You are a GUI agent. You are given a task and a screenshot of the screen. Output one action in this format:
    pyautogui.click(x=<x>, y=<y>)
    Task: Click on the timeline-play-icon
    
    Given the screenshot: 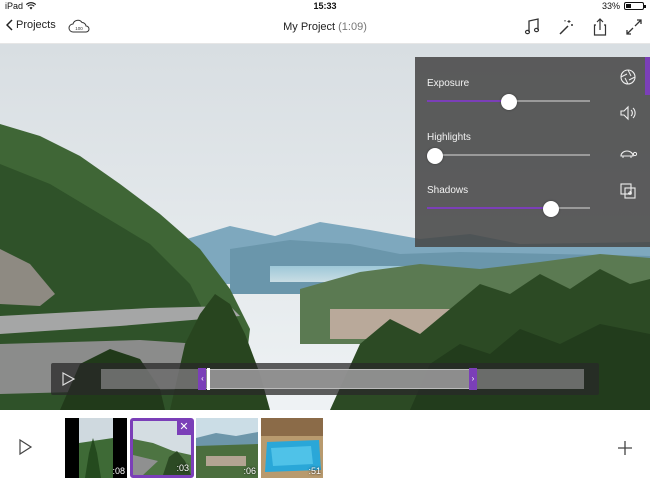 What is the action you would take?
    pyautogui.click(x=68, y=379)
    